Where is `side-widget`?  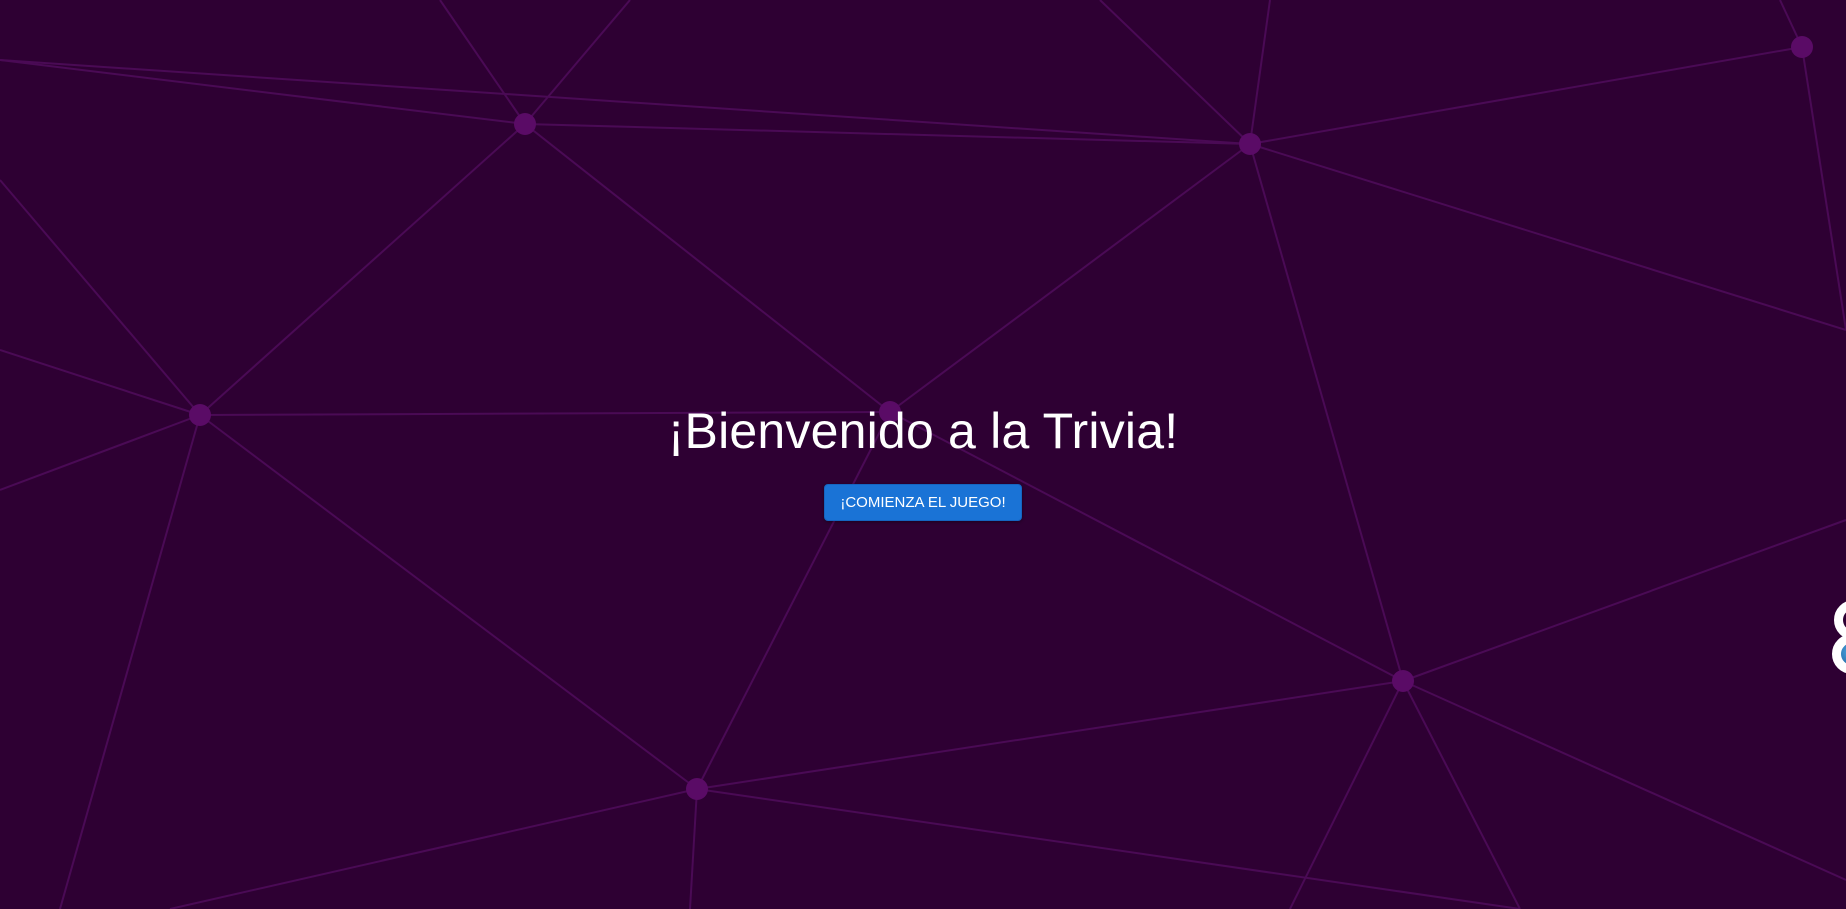 side-widget is located at coordinates (1839, 637).